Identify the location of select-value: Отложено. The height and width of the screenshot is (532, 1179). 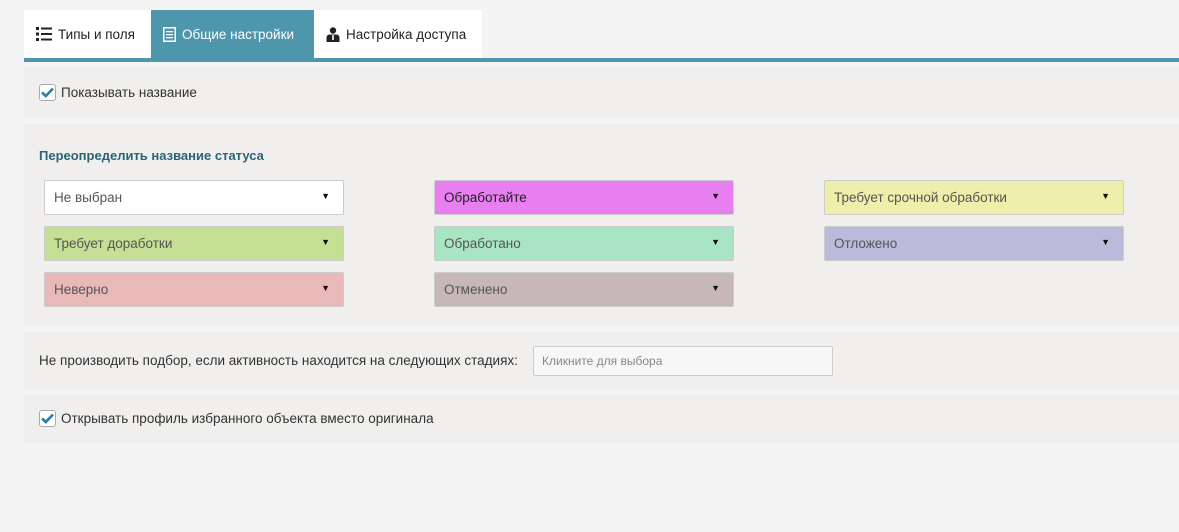
(866, 243).